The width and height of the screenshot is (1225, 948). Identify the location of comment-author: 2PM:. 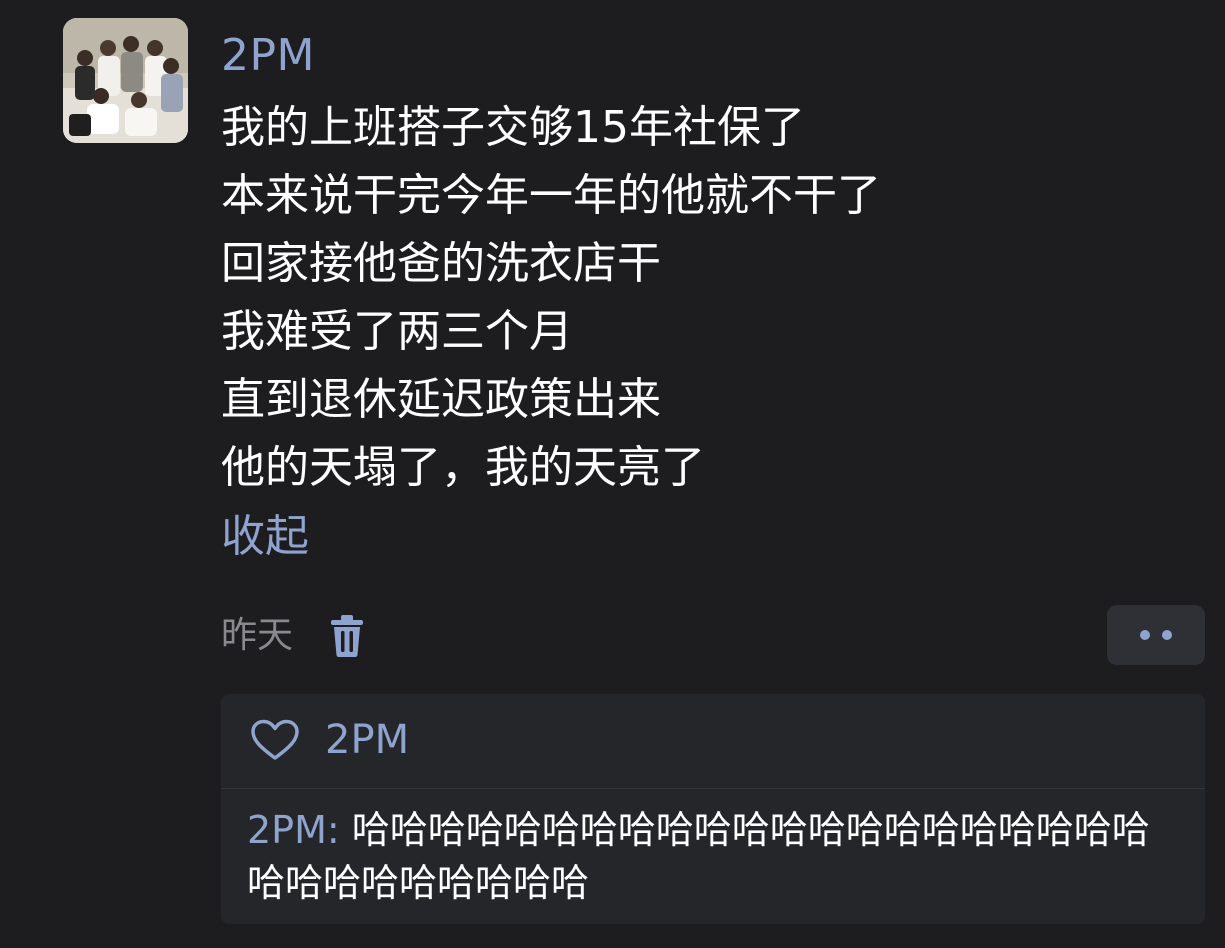
(293, 830).